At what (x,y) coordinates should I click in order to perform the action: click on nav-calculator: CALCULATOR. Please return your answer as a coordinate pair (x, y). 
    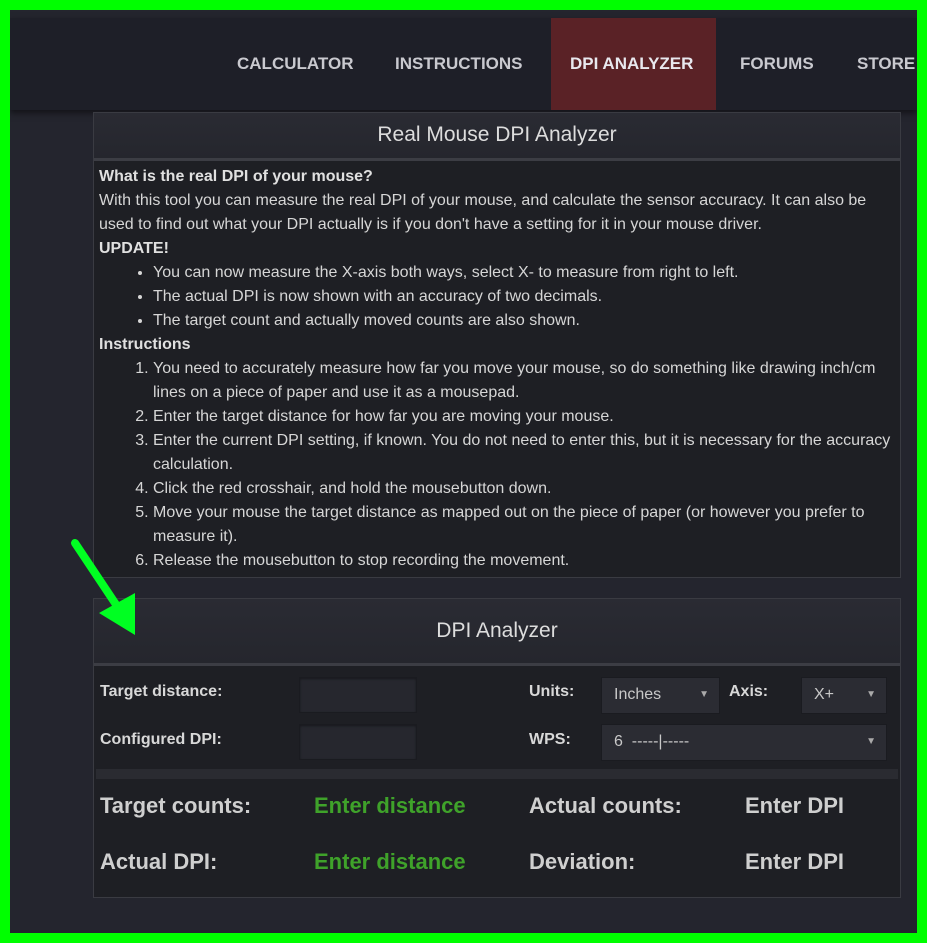
    Looking at the image, I should click on (295, 64).